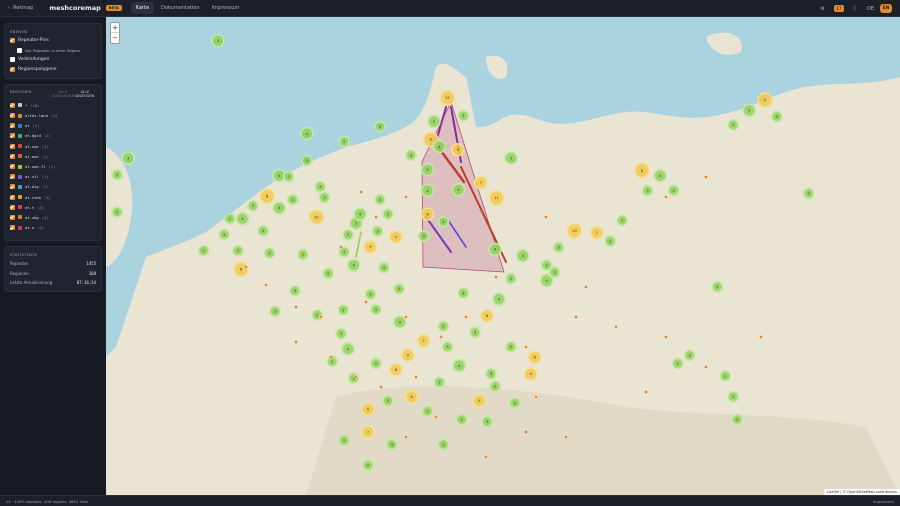  I want to click on region-row: at-stmk (3), so click(53, 197).